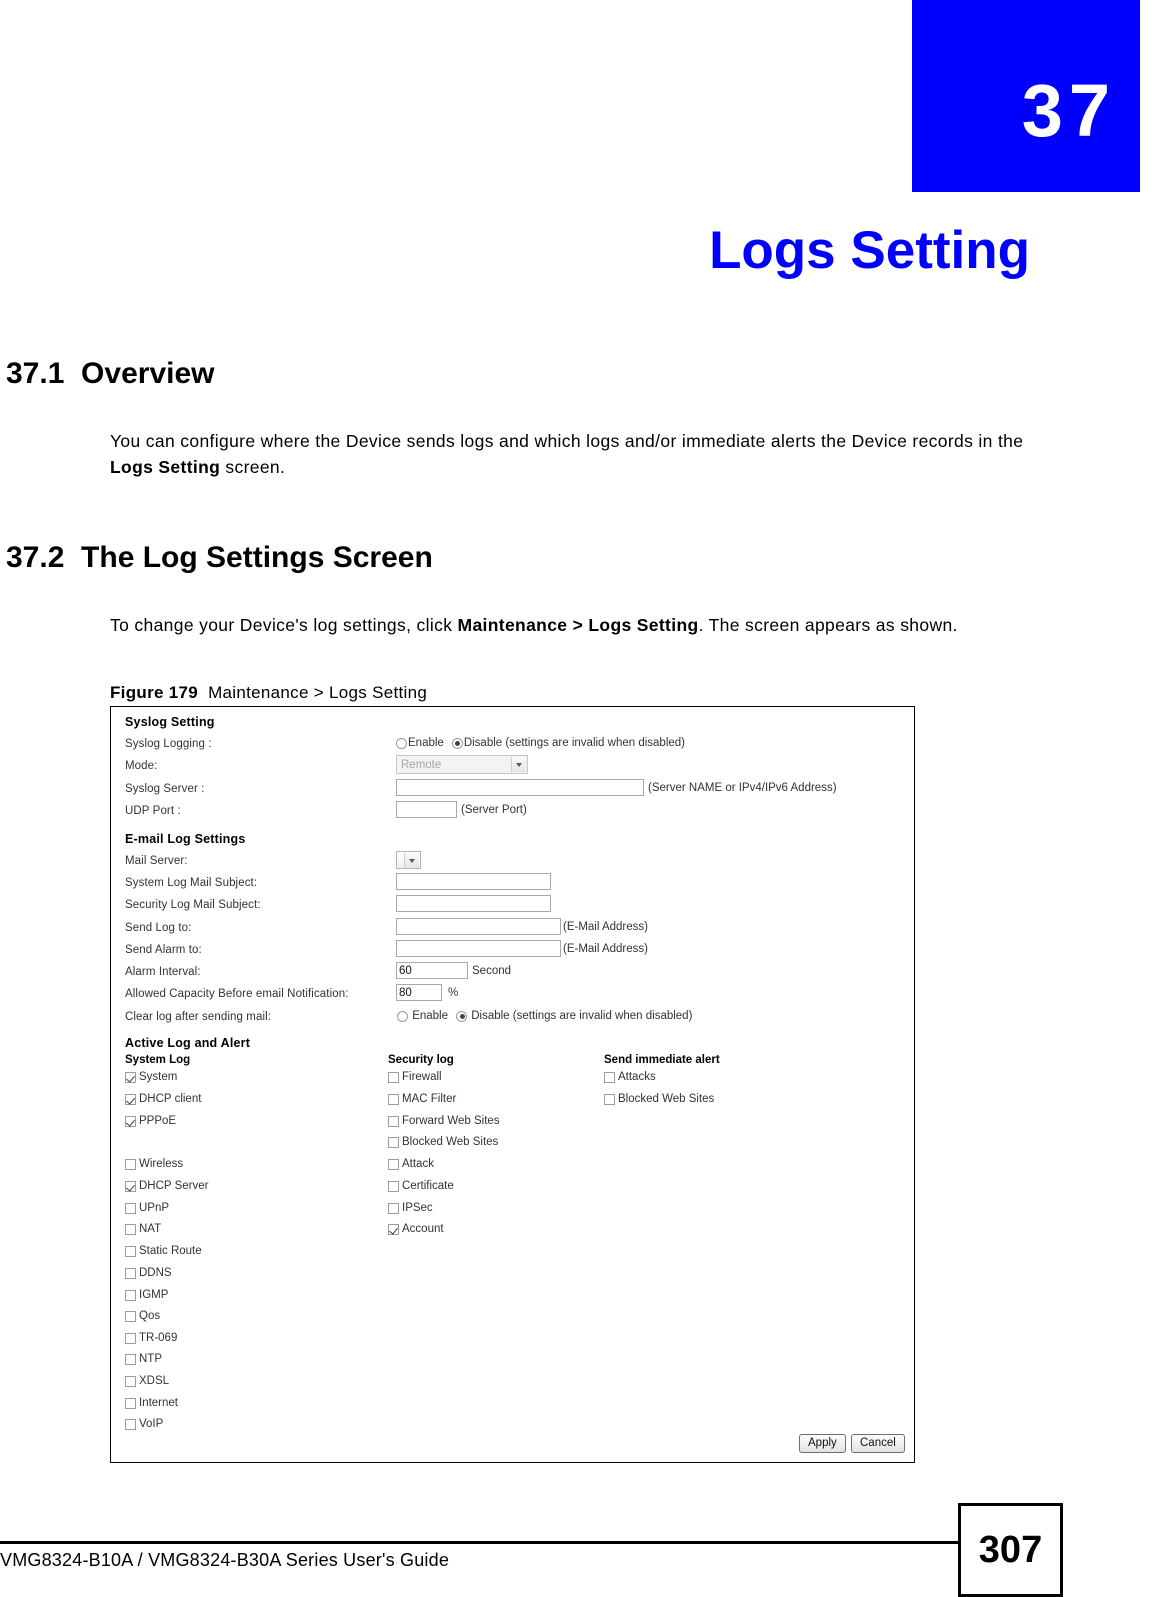 This screenshot has height=1597, width=1163. Describe the element at coordinates (158, 1060) in the screenshot. I see `column-header-system-log: System Log` at that location.